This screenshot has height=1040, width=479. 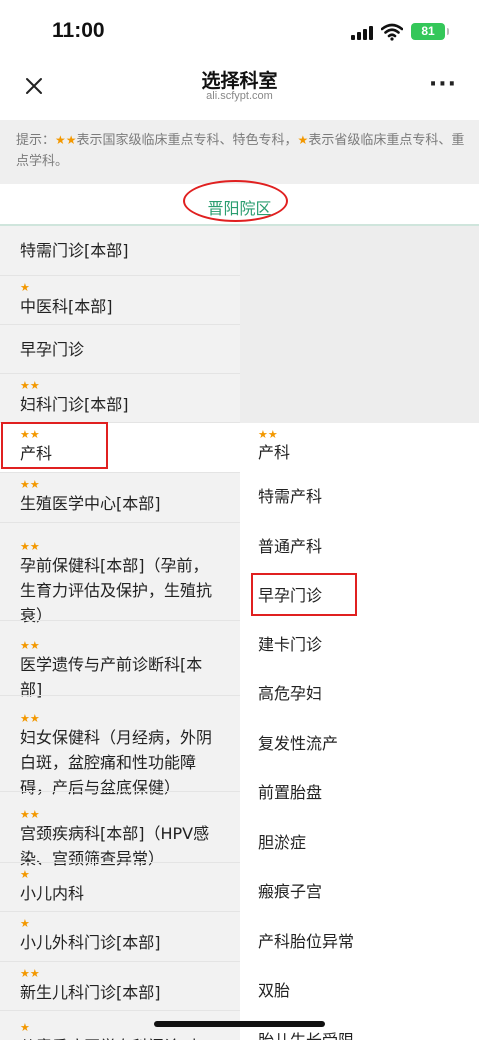 What do you see at coordinates (74, 404) in the screenshot?
I see `department-name: 妇科门诊[本部]` at bounding box center [74, 404].